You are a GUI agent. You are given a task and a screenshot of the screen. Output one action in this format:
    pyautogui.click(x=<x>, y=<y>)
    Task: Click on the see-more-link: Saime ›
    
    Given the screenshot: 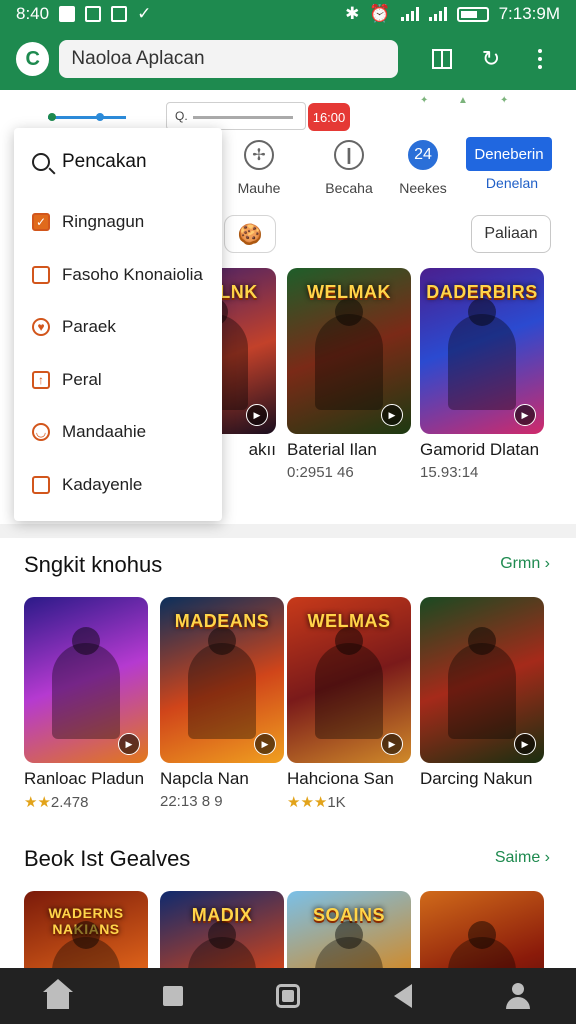 What is the action you would take?
    pyautogui.click(x=522, y=858)
    